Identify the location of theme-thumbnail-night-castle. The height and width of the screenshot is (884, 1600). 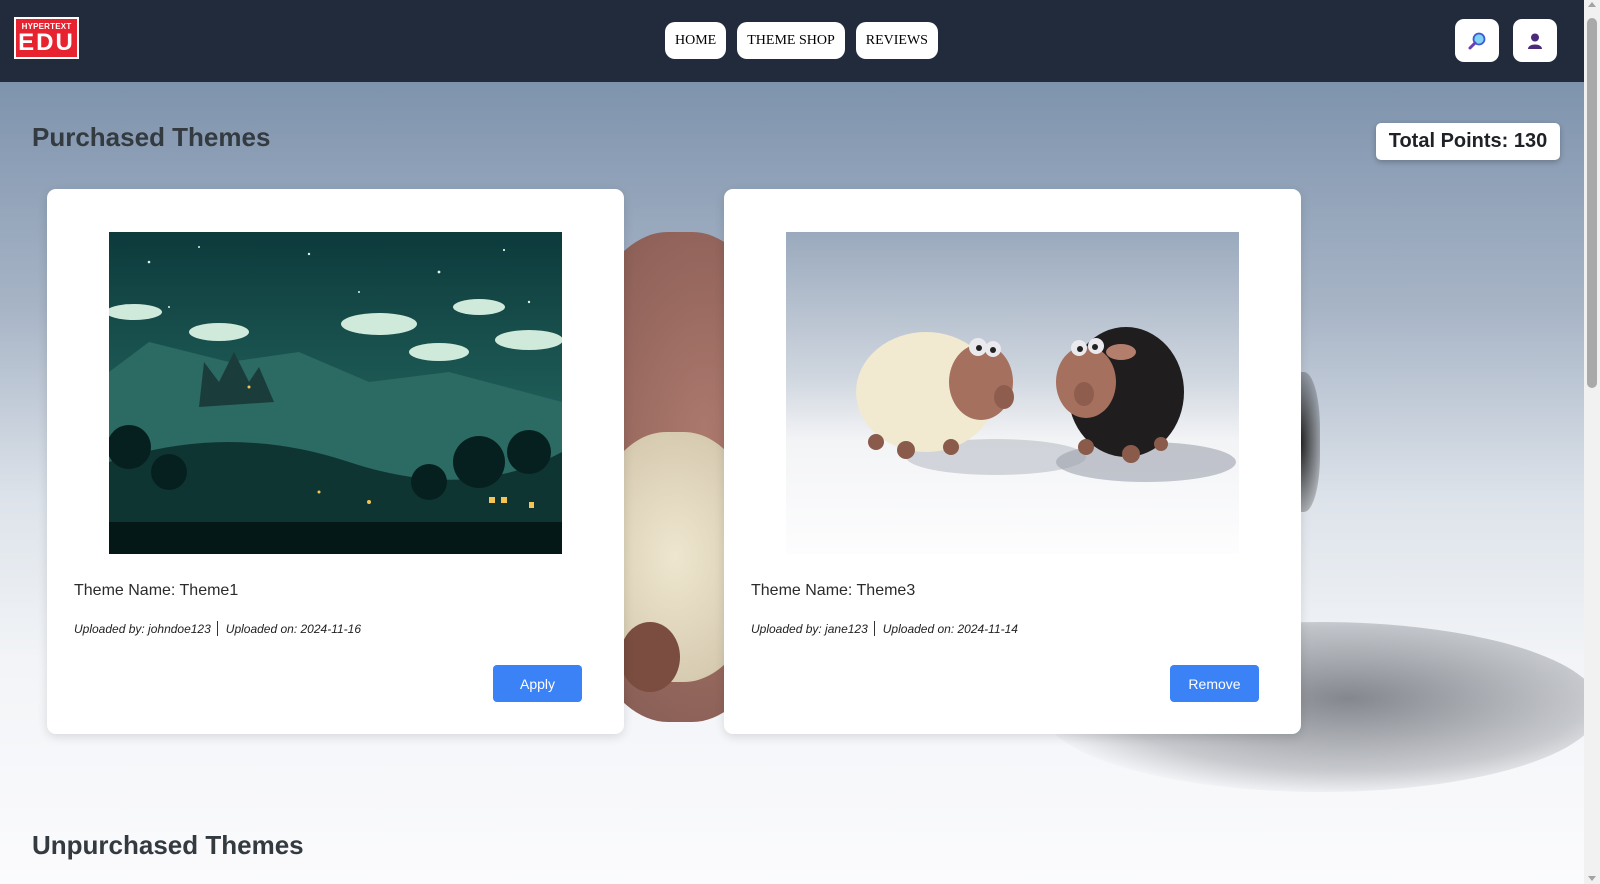
(335, 393).